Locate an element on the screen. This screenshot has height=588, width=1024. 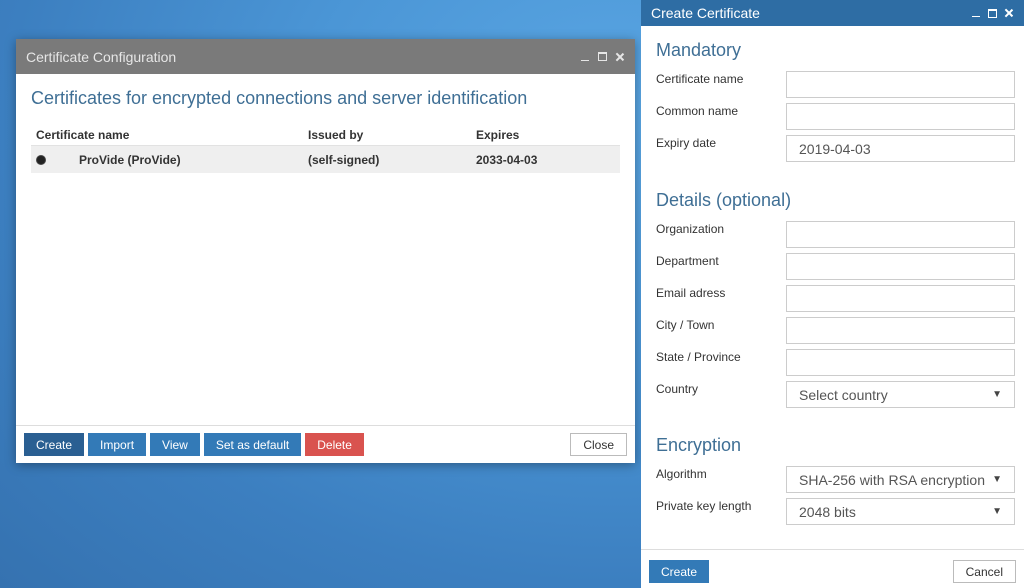
column-header-expires: Expires is located at coordinates (548, 135).